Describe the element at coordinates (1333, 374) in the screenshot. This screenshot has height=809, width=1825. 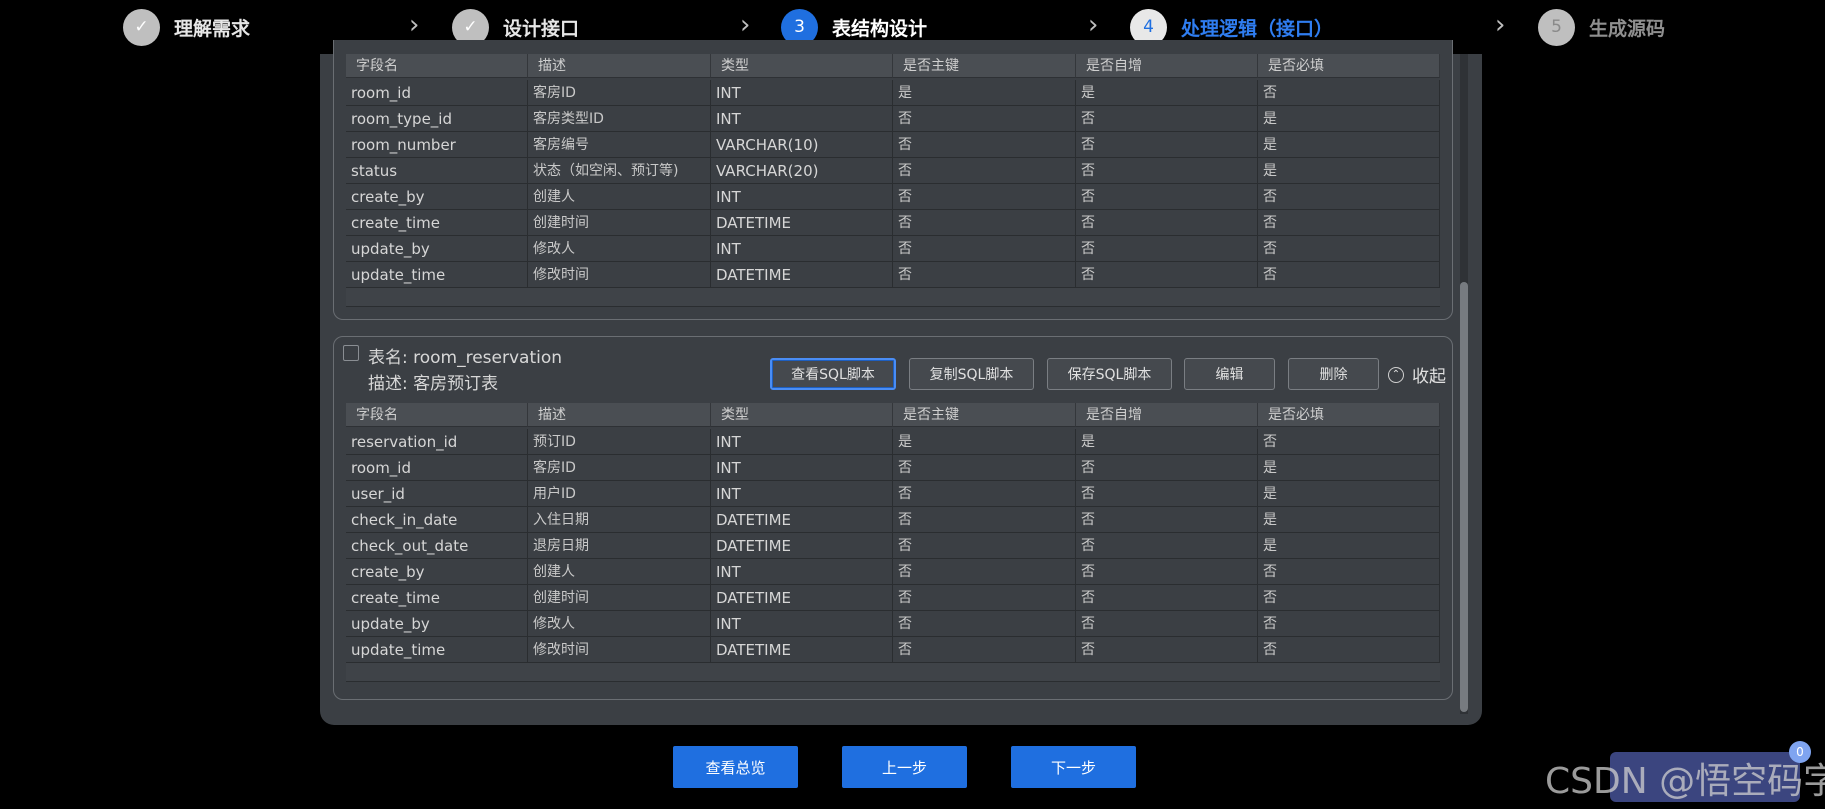
I see `delete-button: 删除` at that location.